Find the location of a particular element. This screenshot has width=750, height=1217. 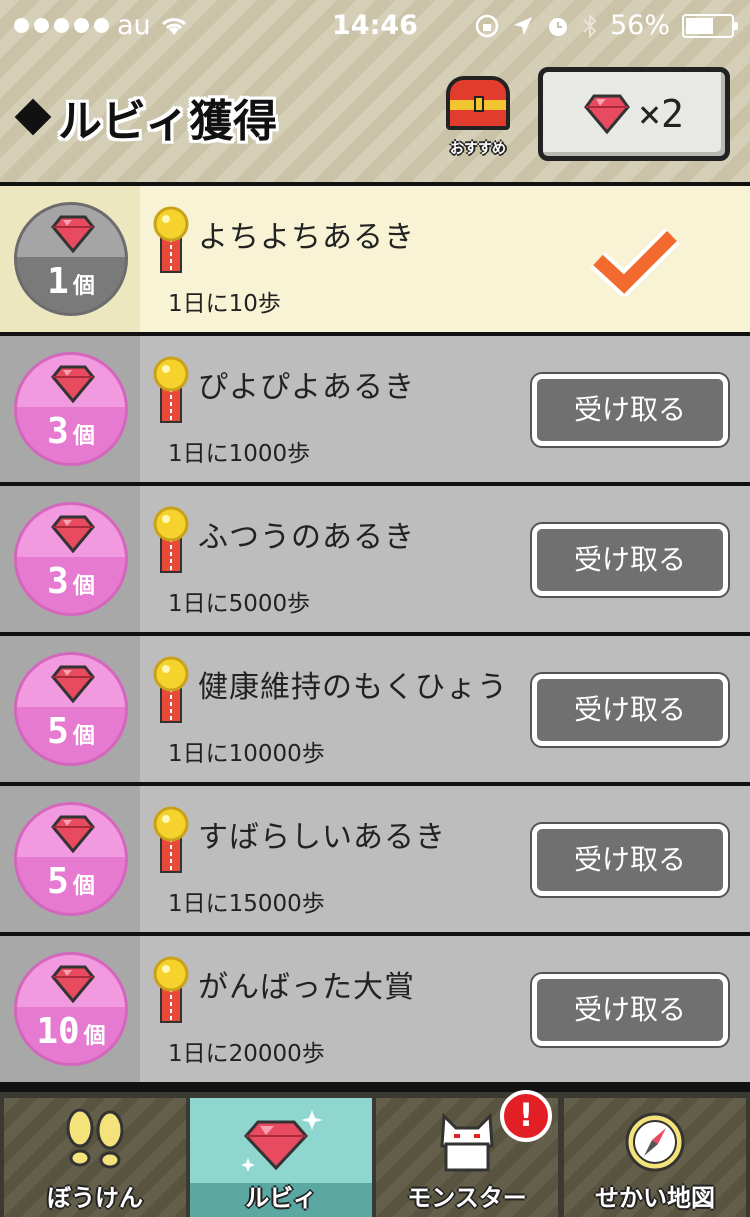

reward-count: 10 個 is located at coordinates (71, 1031).